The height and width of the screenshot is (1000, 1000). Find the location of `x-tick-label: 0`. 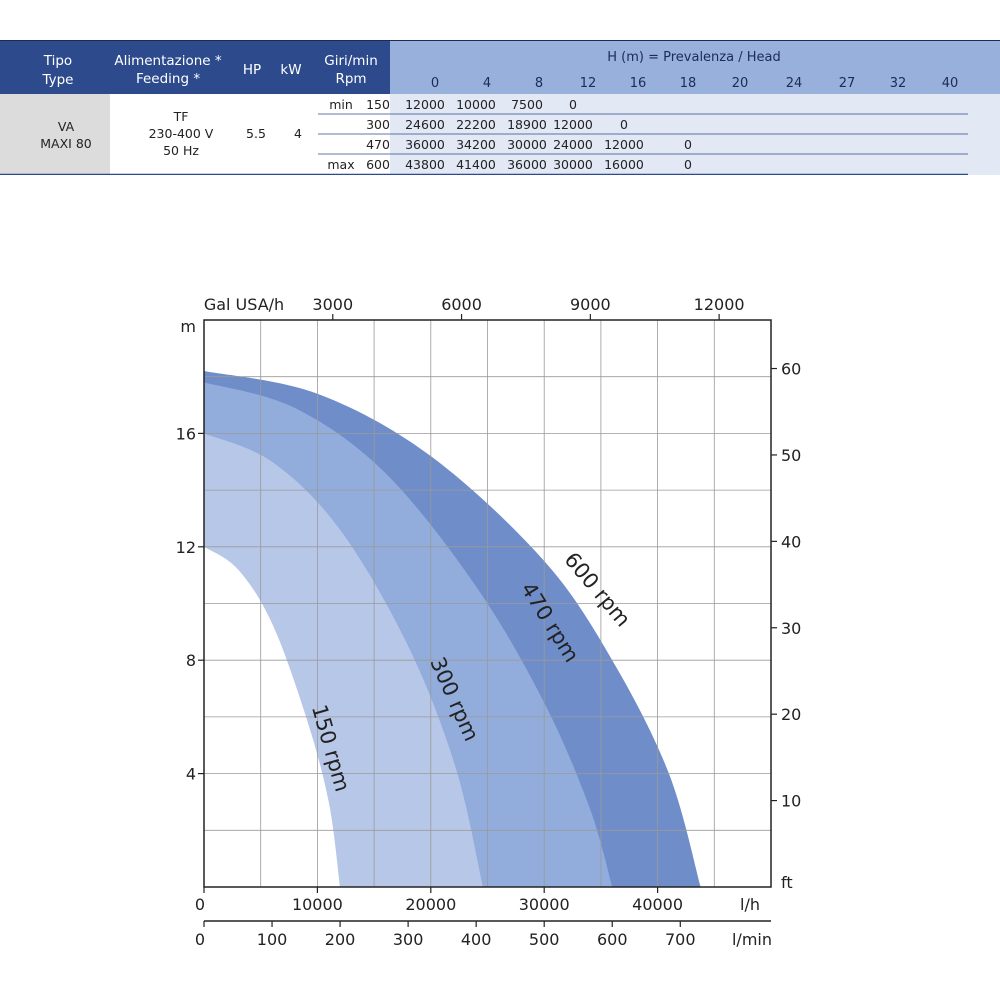

x-tick-label: 0 is located at coordinates (200, 904).